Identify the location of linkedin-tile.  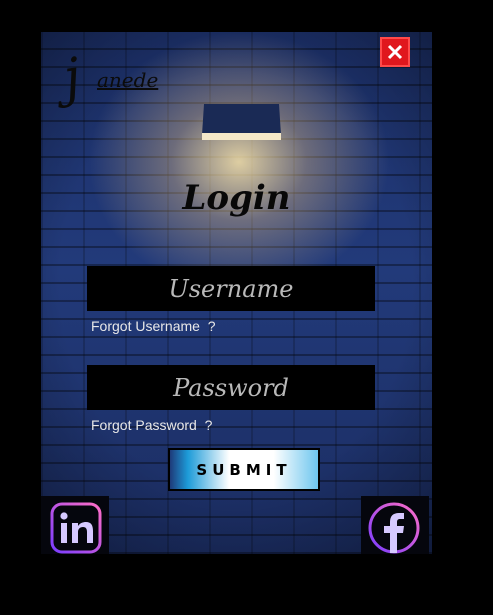
(75, 525).